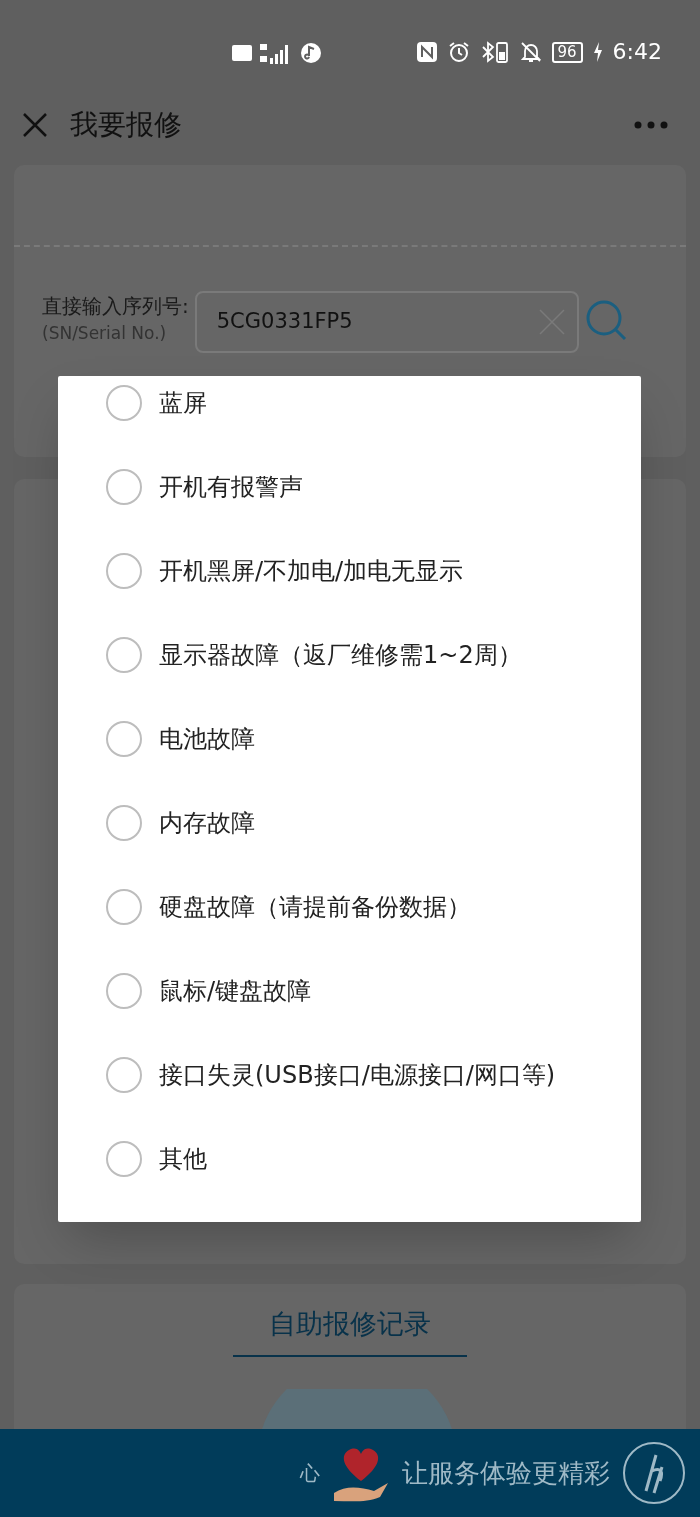 This screenshot has width=700, height=1517. What do you see at coordinates (606, 321) in the screenshot?
I see `search-icon` at bounding box center [606, 321].